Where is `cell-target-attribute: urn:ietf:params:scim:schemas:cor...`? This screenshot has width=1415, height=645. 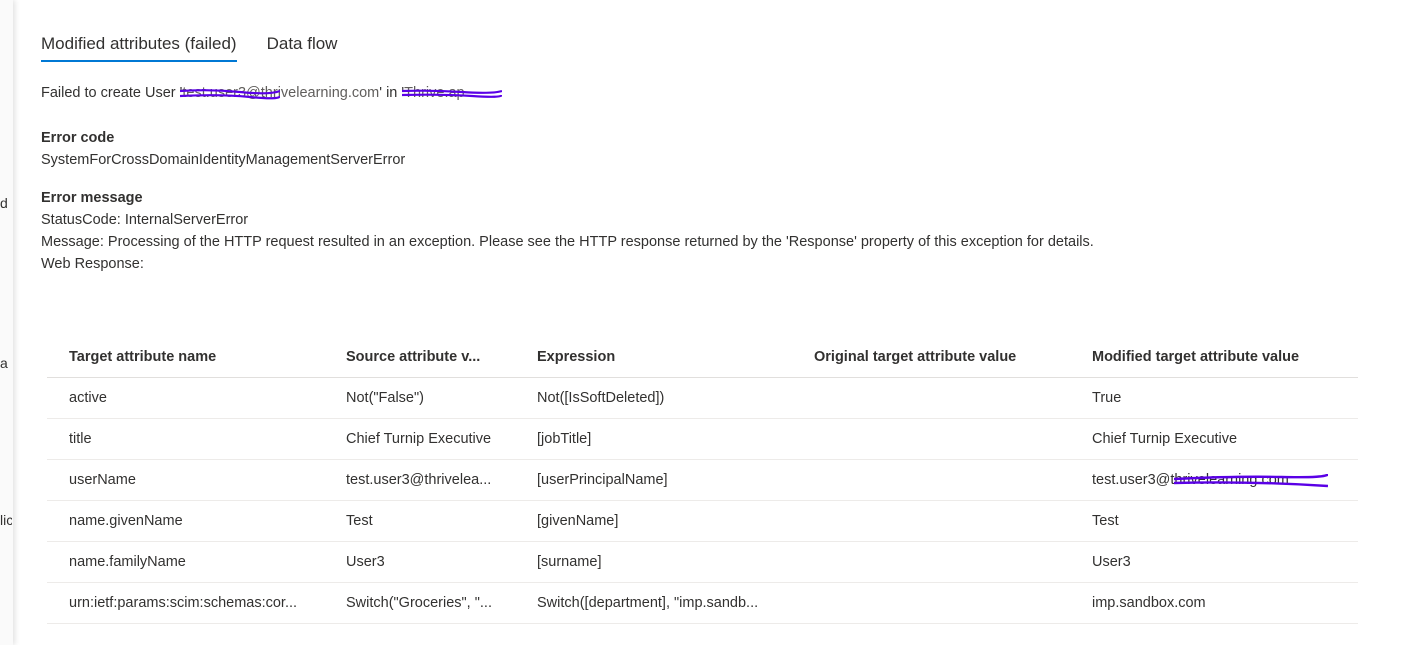
cell-target-attribute: urn:ietf:params:scim:schemas:cor... is located at coordinates (183, 603).